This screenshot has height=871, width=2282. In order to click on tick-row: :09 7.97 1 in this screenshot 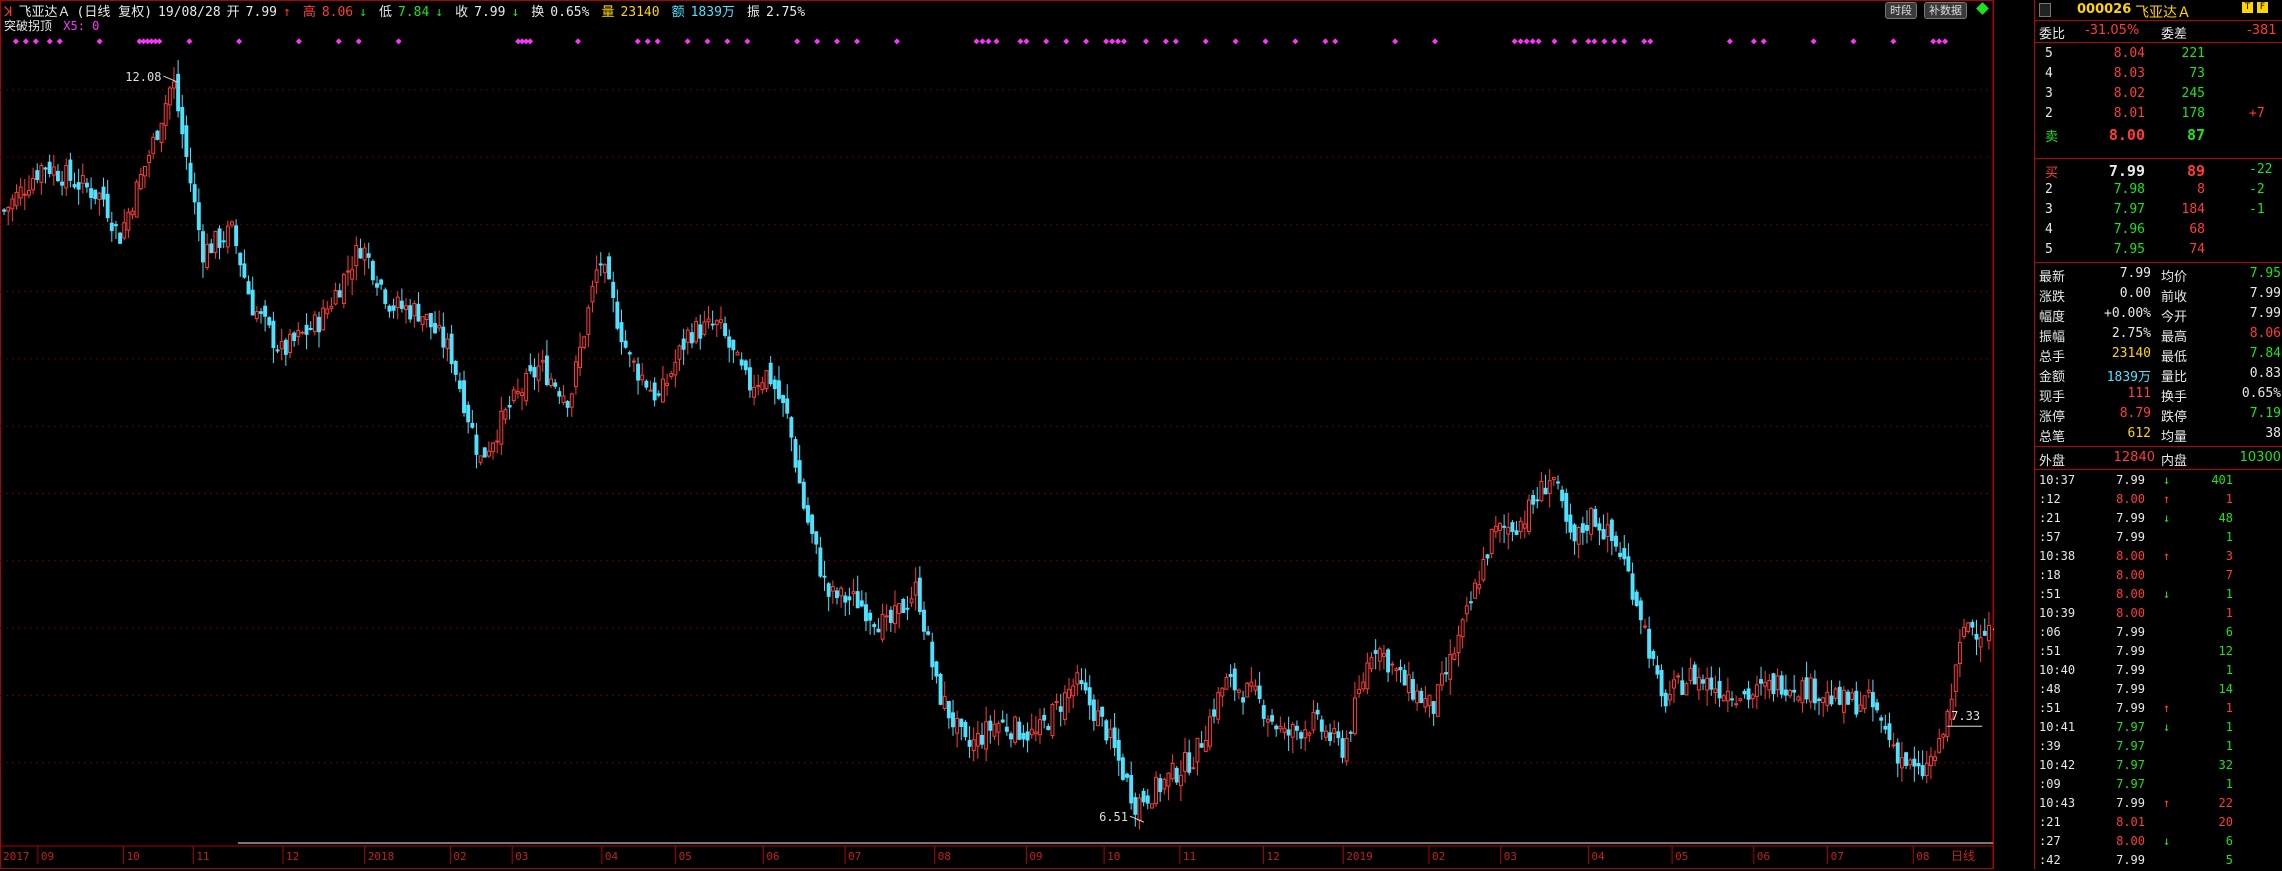, I will do `click(2158, 785)`.